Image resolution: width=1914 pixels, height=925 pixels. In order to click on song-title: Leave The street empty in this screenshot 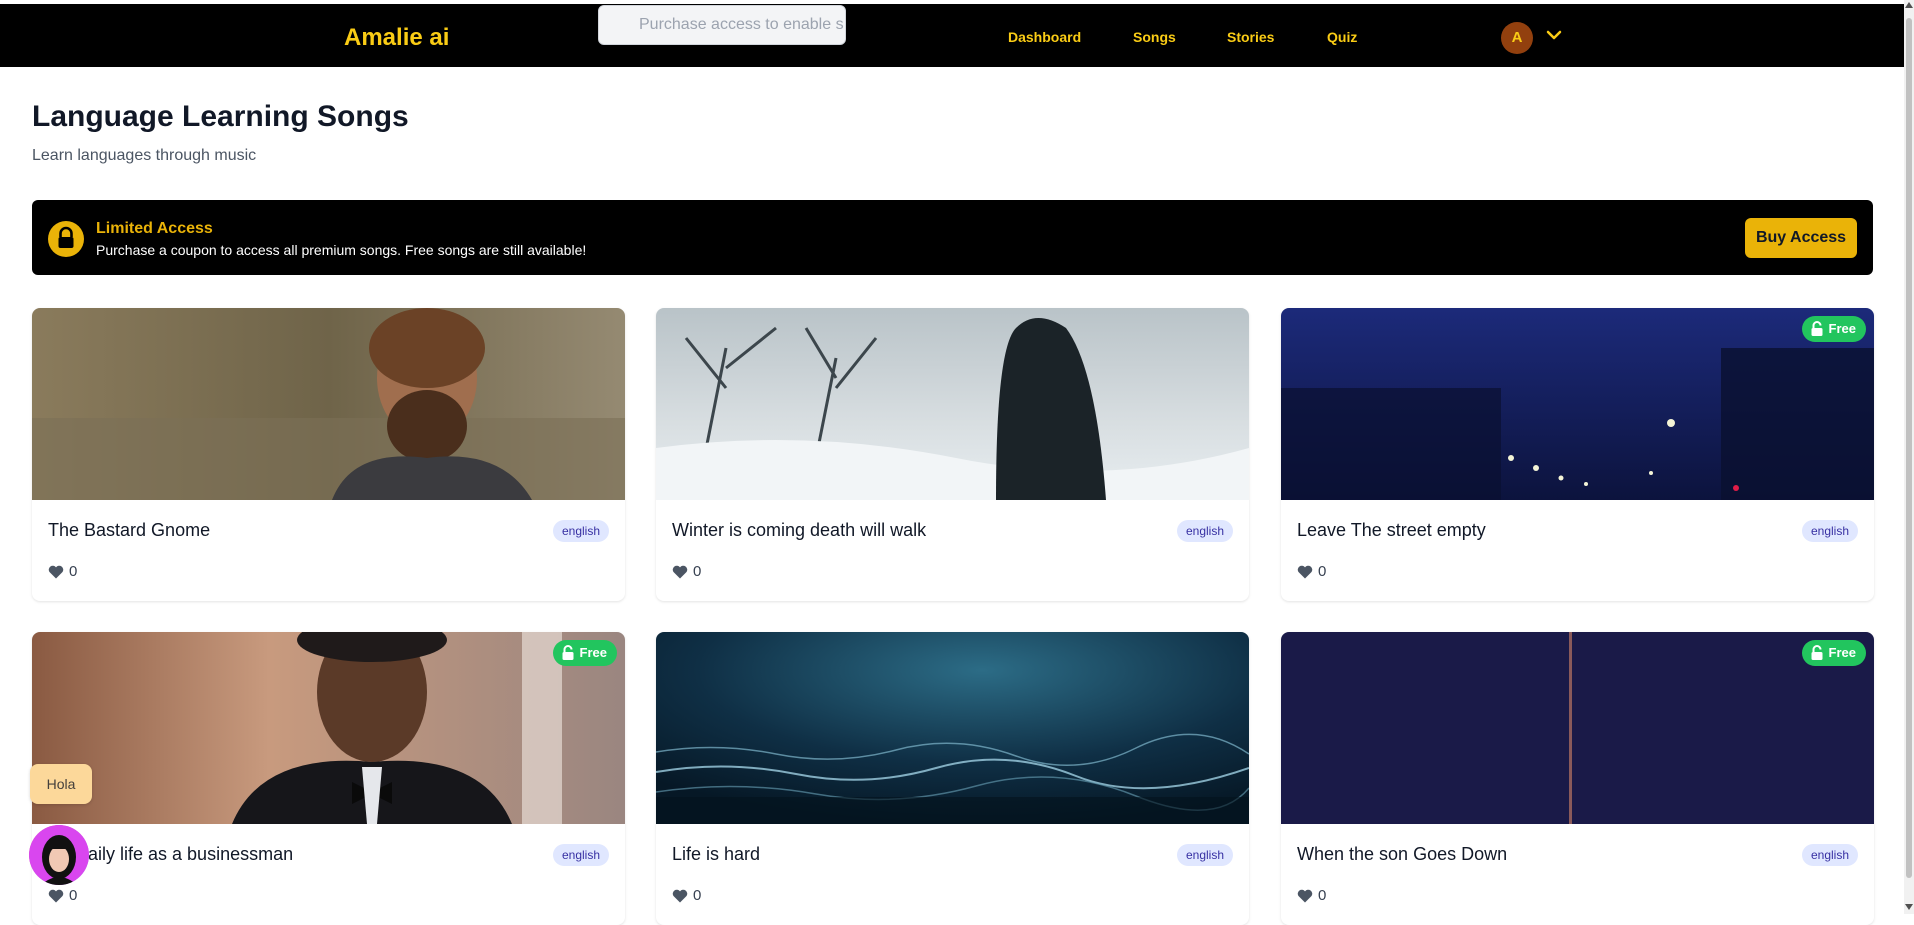, I will do `click(1391, 530)`.